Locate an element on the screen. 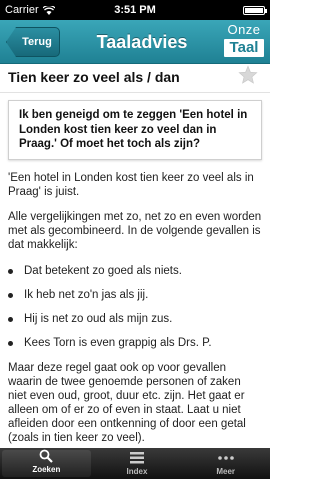  wifi-icon is located at coordinates (48, 10).